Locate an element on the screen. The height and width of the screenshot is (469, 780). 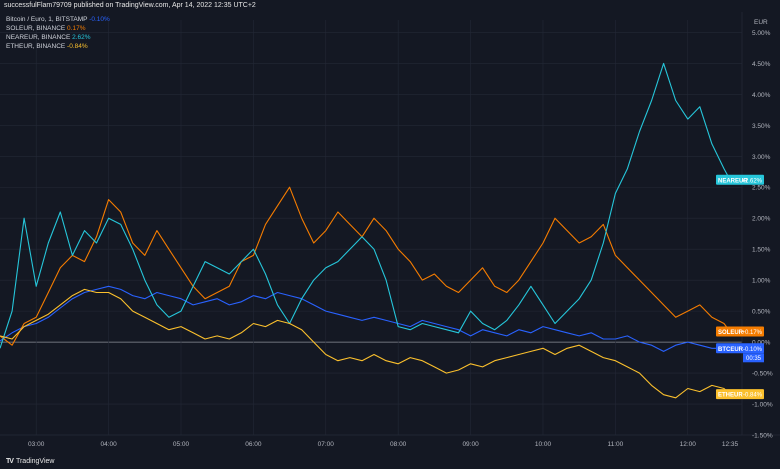
last-value-symbol: SOLEUR is located at coordinates (731, 333).